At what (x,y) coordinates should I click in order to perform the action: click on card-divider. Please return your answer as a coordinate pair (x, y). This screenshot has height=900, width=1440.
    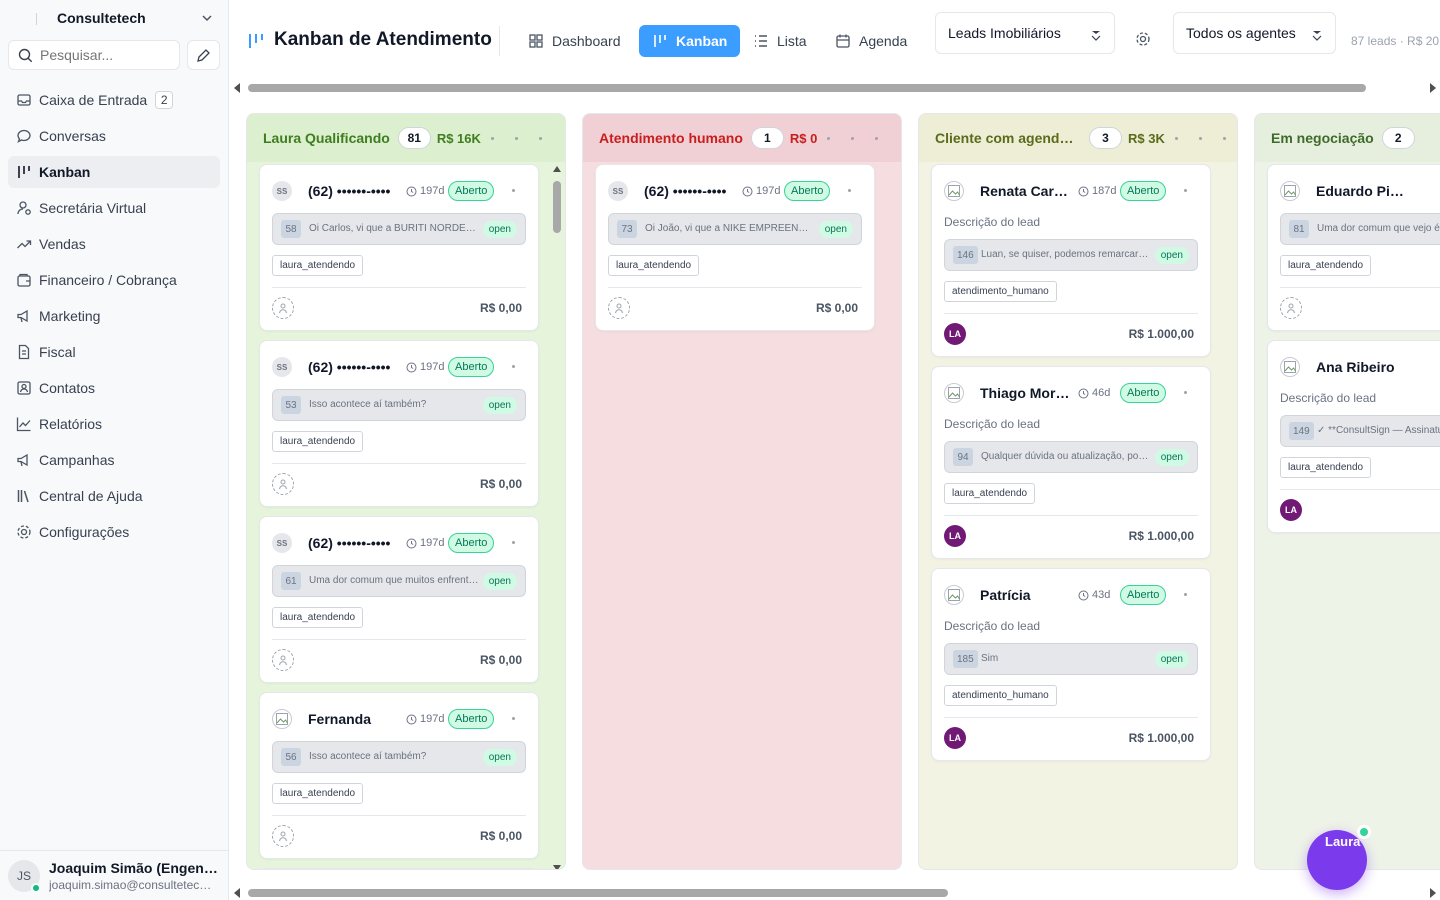
    Looking at the image, I should click on (399, 639).